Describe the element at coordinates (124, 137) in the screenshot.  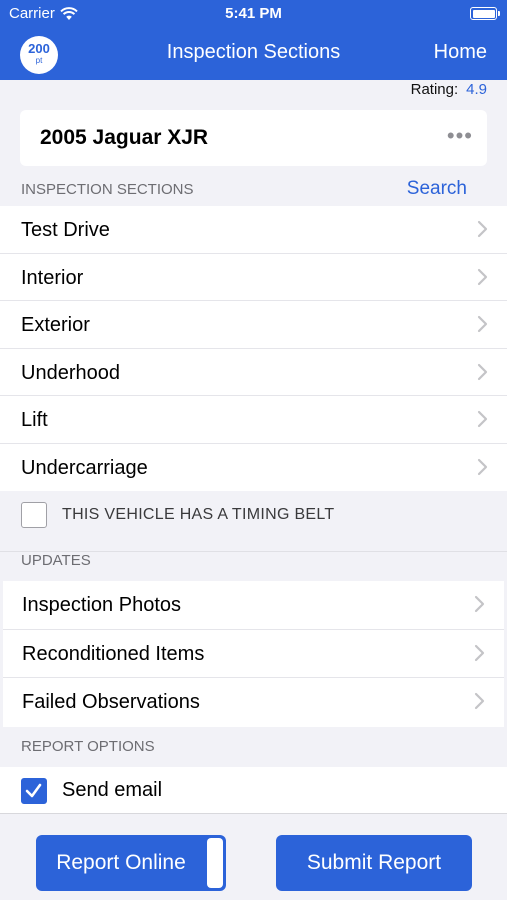
I see `vehicle-name: 2005 Jaguar XJR` at that location.